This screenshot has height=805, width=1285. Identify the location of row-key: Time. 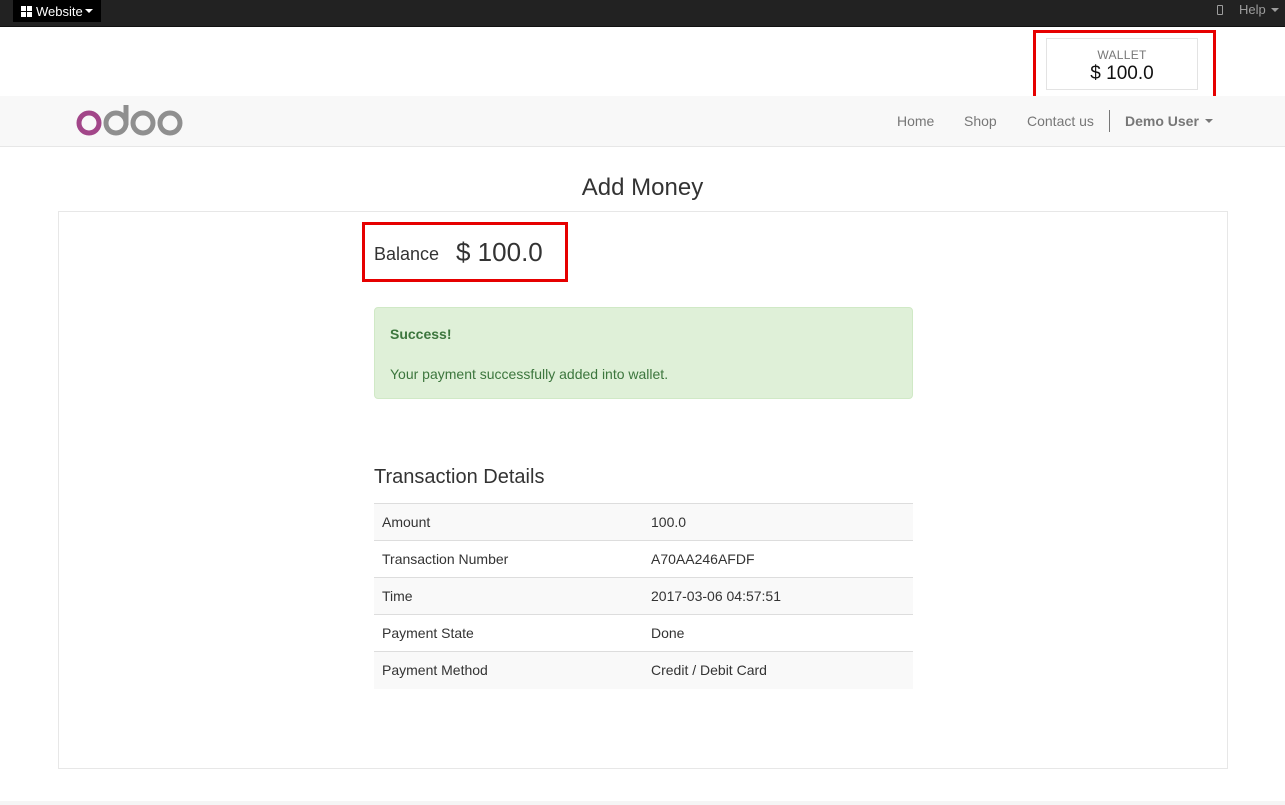
(508, 596).